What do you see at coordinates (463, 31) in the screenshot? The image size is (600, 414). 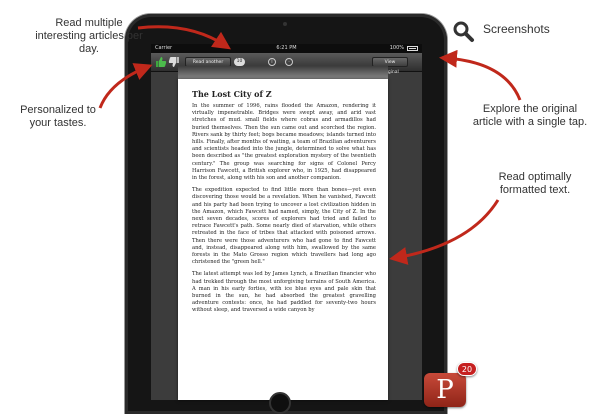 I see `magnifier-icon` at bounding box center [463, 31].